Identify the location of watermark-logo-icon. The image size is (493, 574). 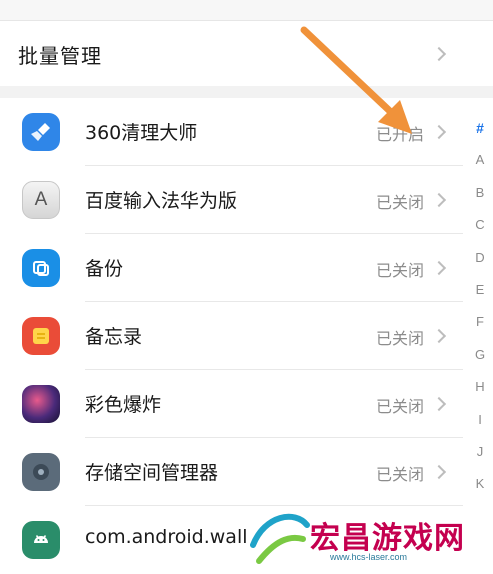
(280, 538).